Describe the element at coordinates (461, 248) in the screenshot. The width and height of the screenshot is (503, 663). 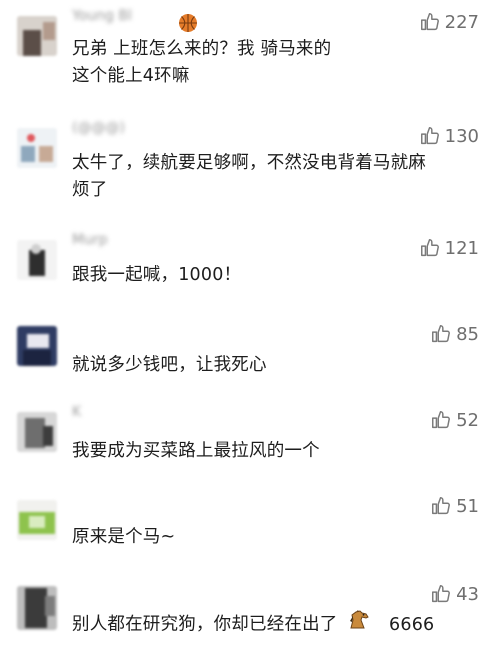
I see `like-count: 121` at that location.